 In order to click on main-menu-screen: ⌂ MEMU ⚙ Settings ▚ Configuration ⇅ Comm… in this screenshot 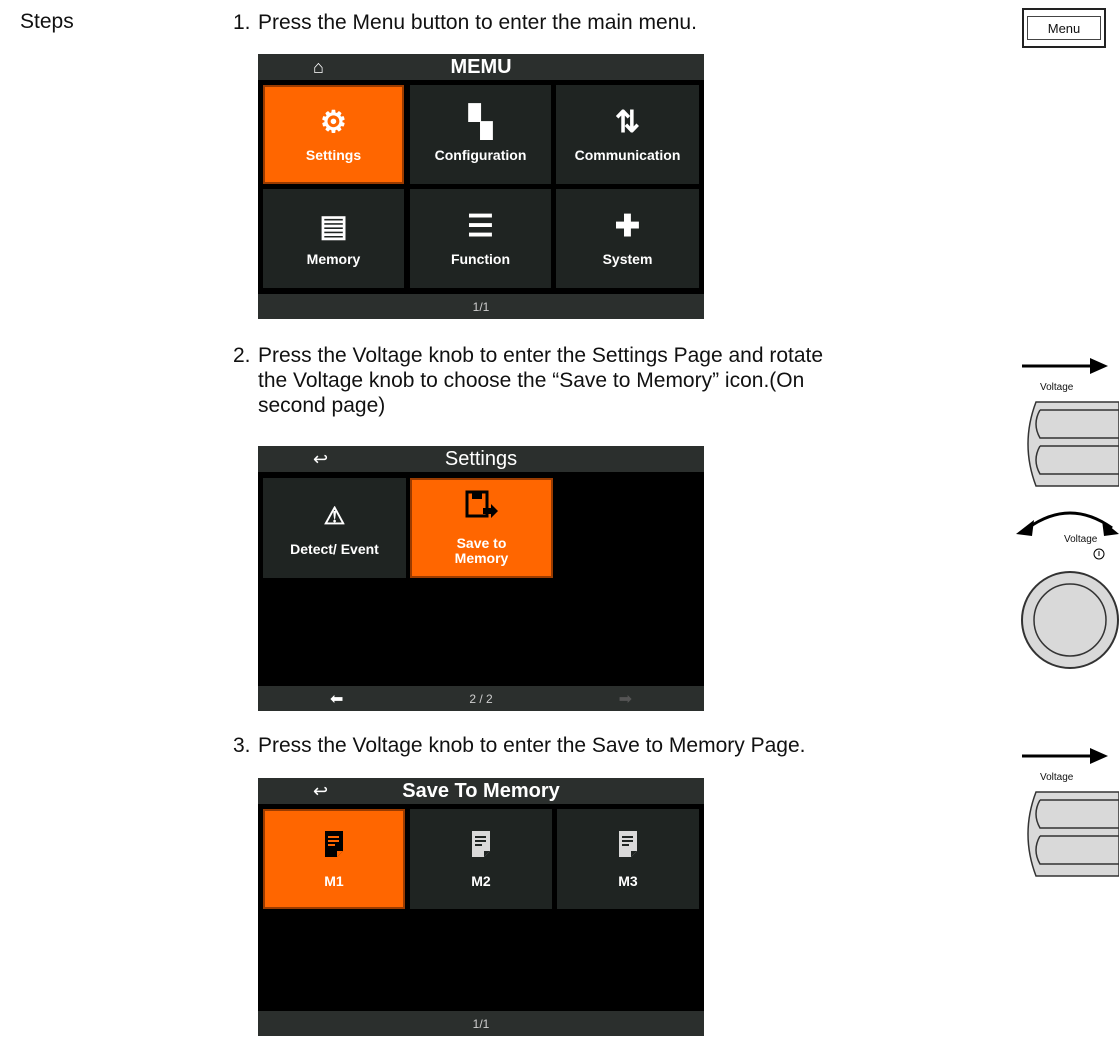, I will do `click(481, 186)`.